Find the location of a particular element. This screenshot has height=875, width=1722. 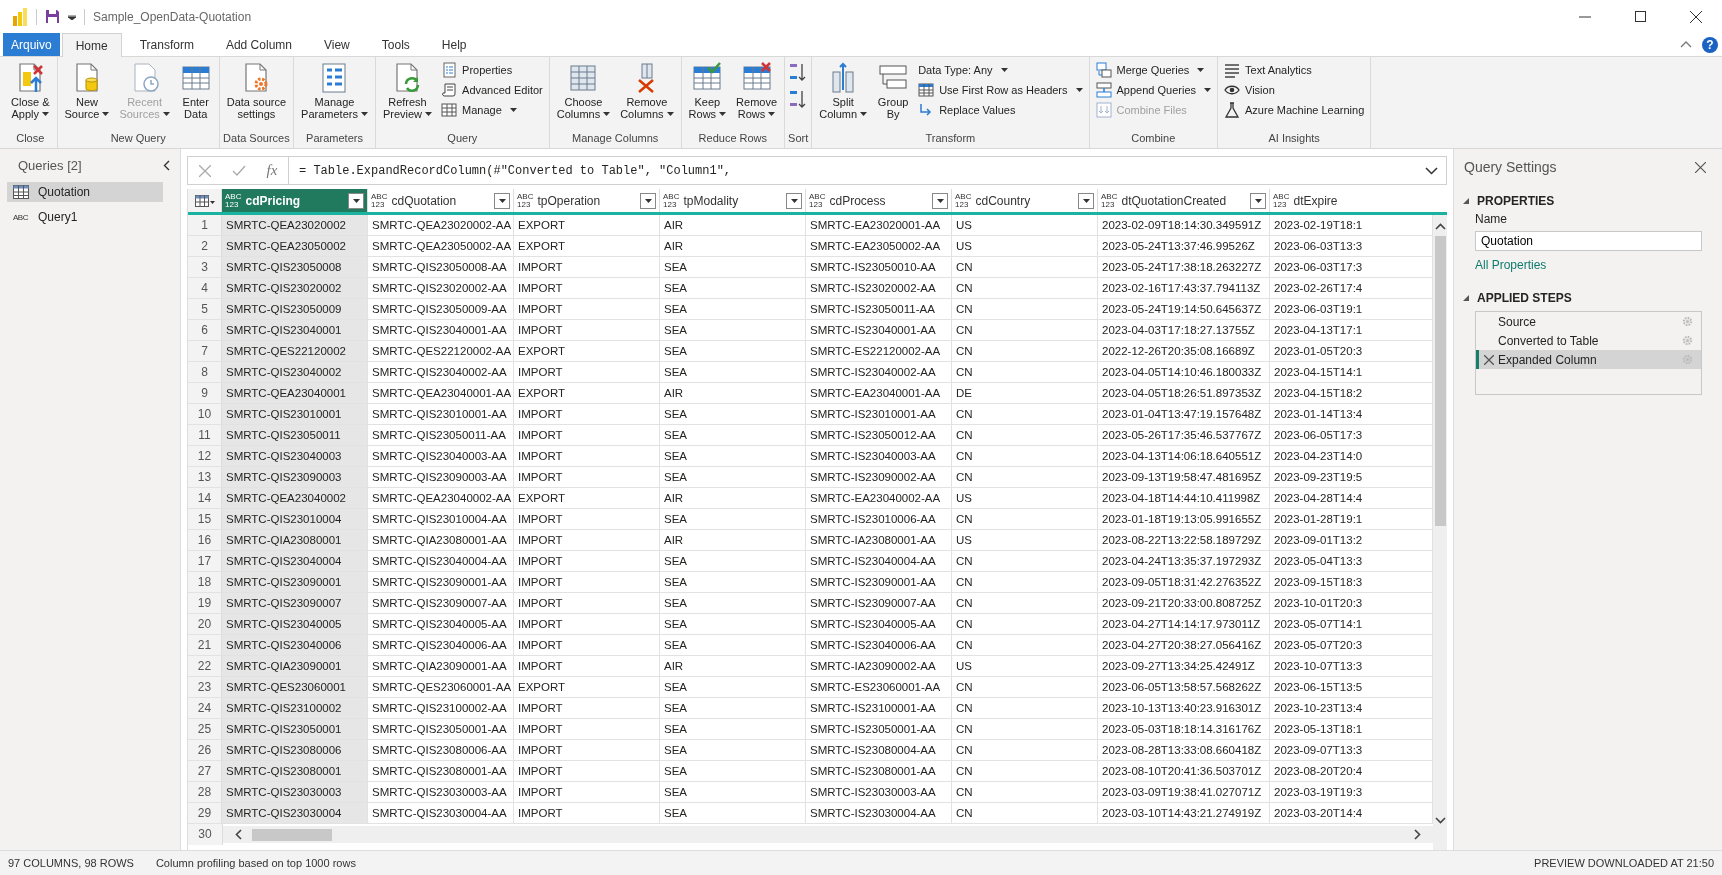

delete-icon is located at coordinates (1488, 359).